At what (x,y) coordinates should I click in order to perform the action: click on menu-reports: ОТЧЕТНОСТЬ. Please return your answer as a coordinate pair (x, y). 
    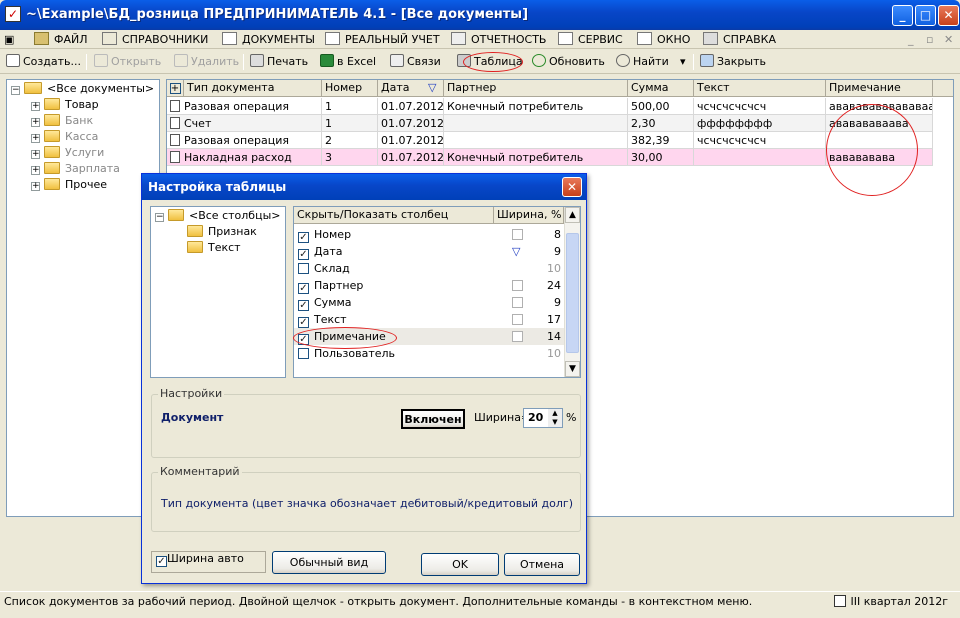
    Looking at the image, I should click on (498, 39).